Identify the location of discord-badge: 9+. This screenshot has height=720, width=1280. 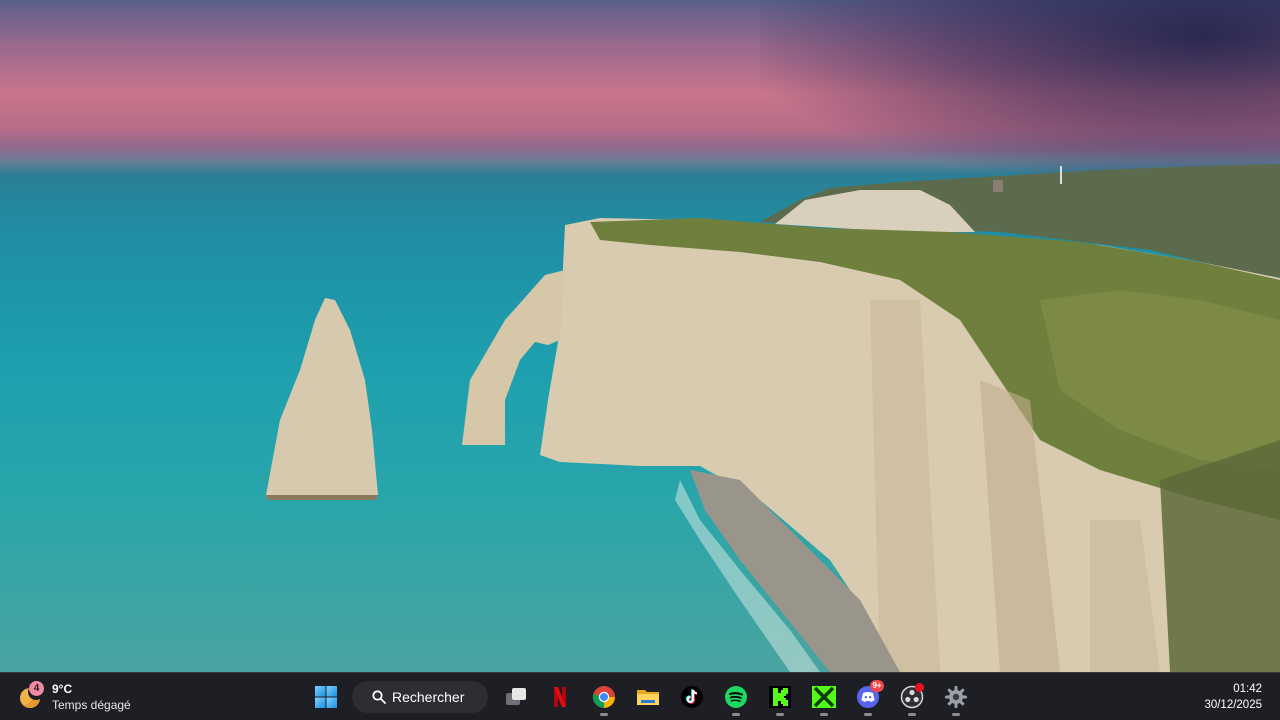
(877, 686).